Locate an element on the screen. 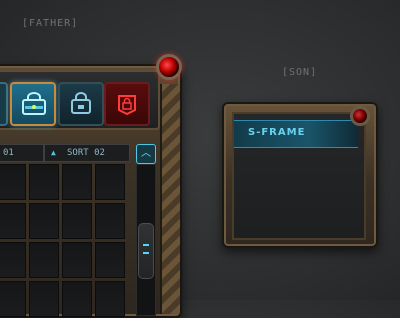 This screenshot has height=318, width=400. tab-partial is located at coordinates (4, 104).